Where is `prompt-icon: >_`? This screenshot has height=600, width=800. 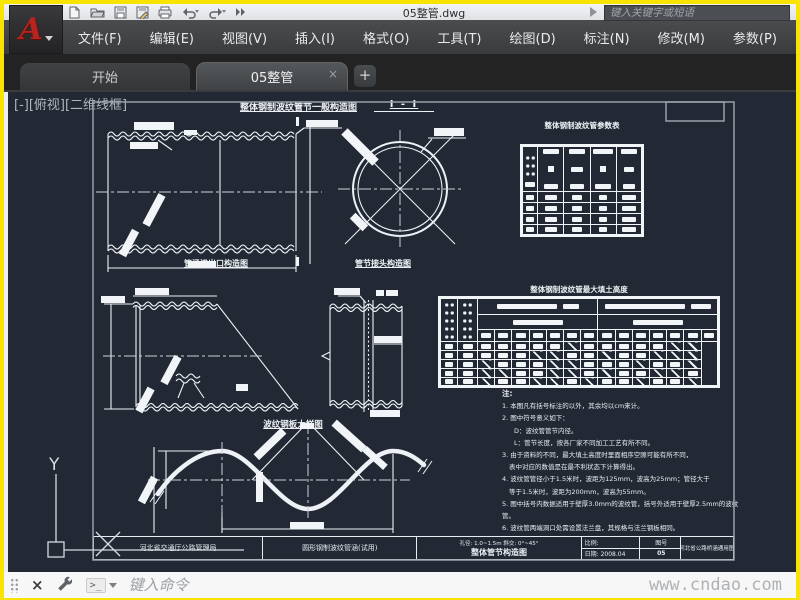
prompt-icon: >_ is located at coordinates (95, 585).